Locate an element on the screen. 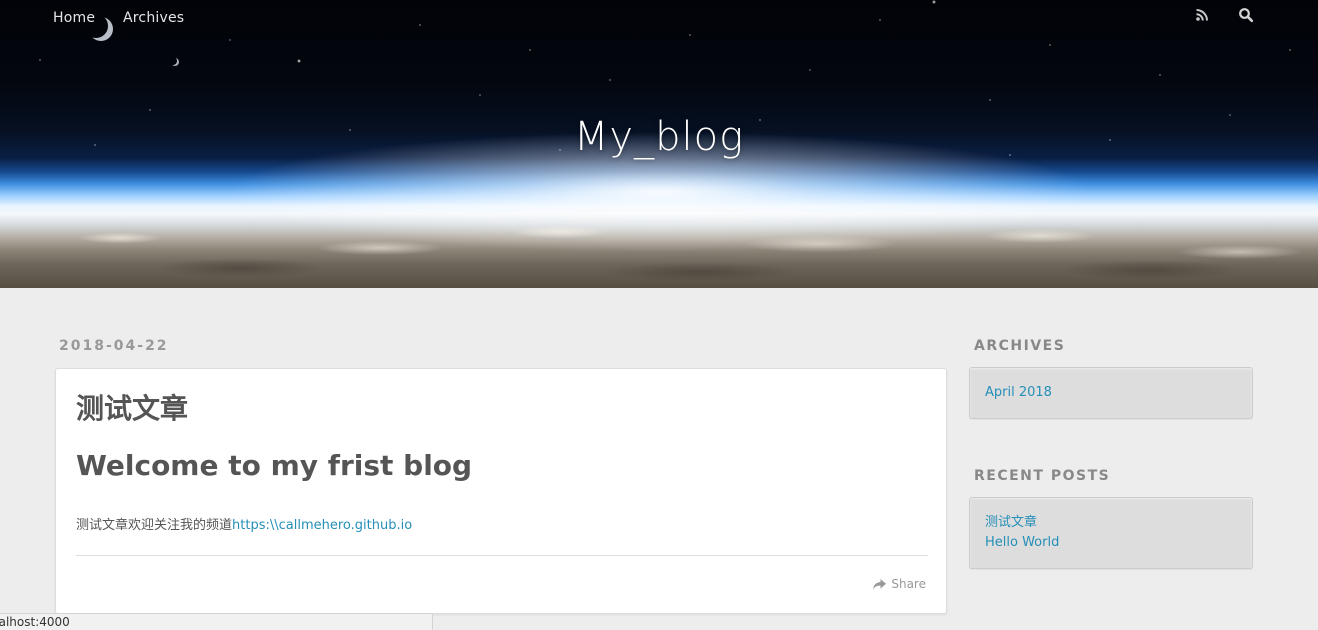 The height and width of the screenshot is (630, 1318). nav-home-link: Home is located at coordinates (74, 18).